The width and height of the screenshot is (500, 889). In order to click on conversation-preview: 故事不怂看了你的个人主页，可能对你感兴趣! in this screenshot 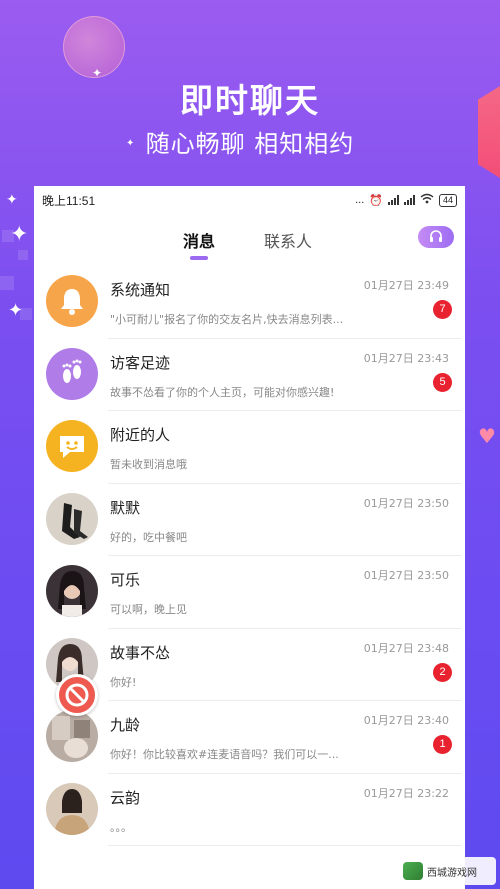, I will do `click(222, 392)`.